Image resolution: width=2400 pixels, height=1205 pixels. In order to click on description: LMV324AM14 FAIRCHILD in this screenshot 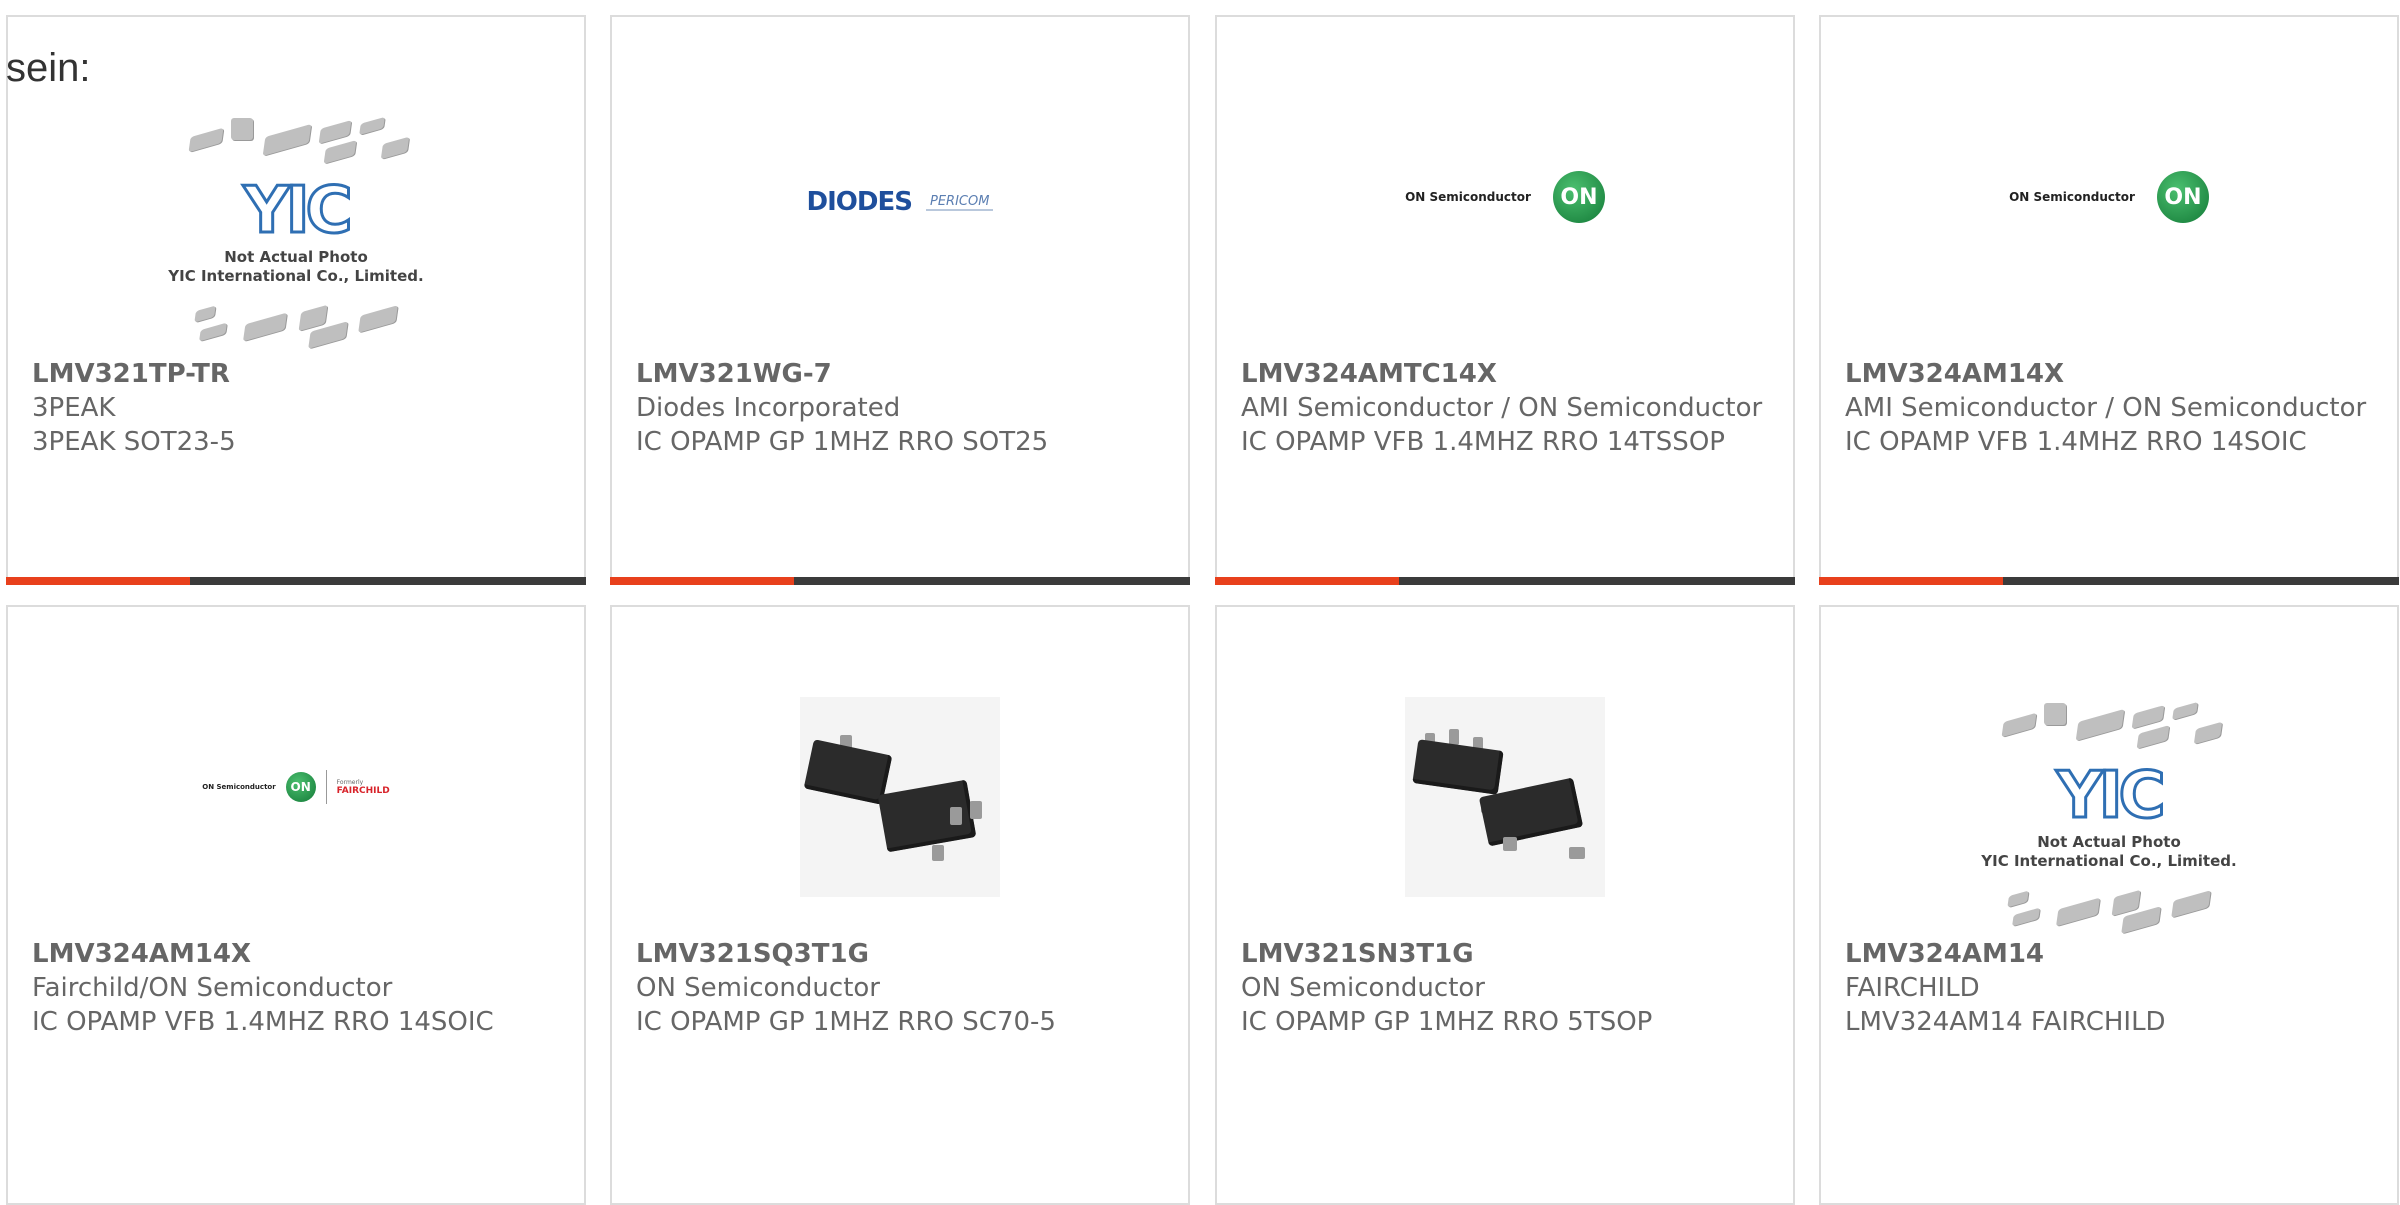, I will do `click(2005, 1022)`.